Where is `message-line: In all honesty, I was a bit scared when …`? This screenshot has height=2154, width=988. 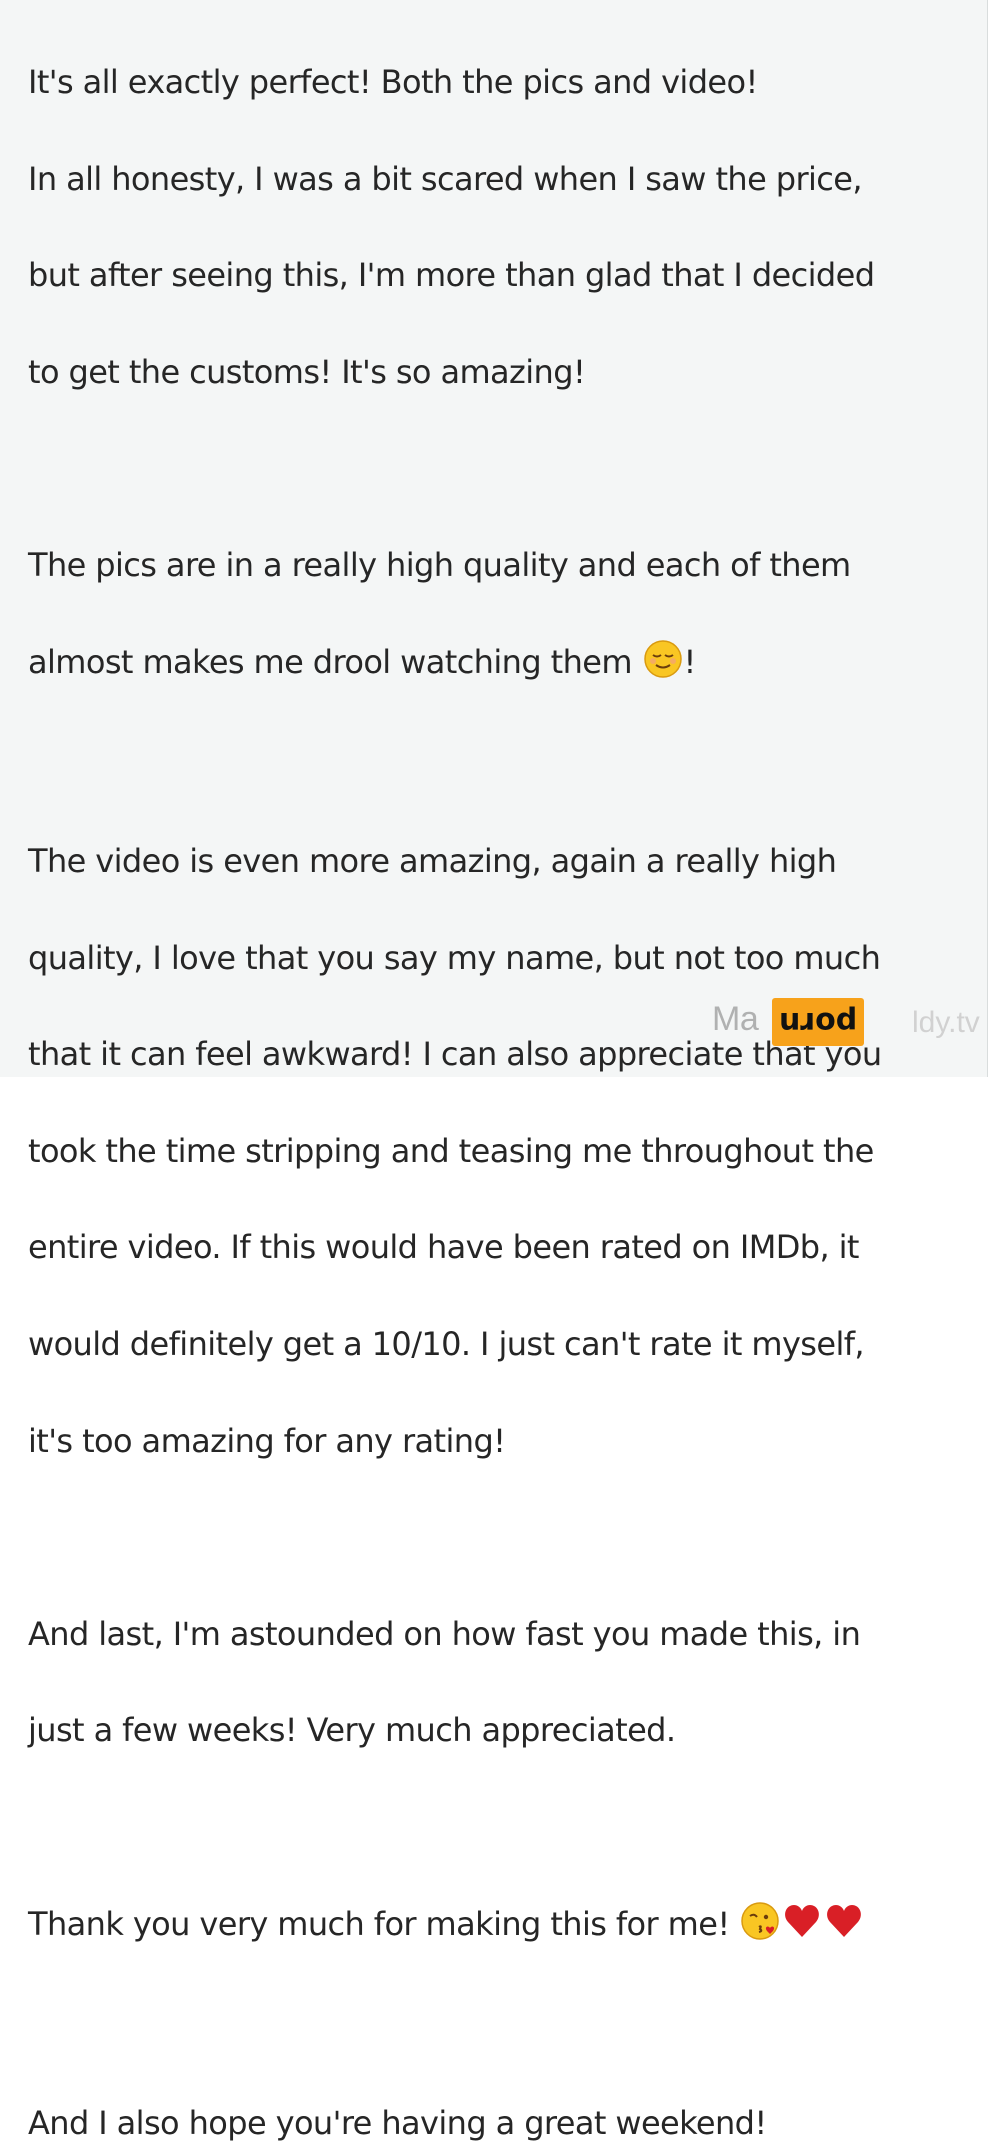
message-line: In all honesty, I was a bit scared when … is located at coordinates (445, 178).